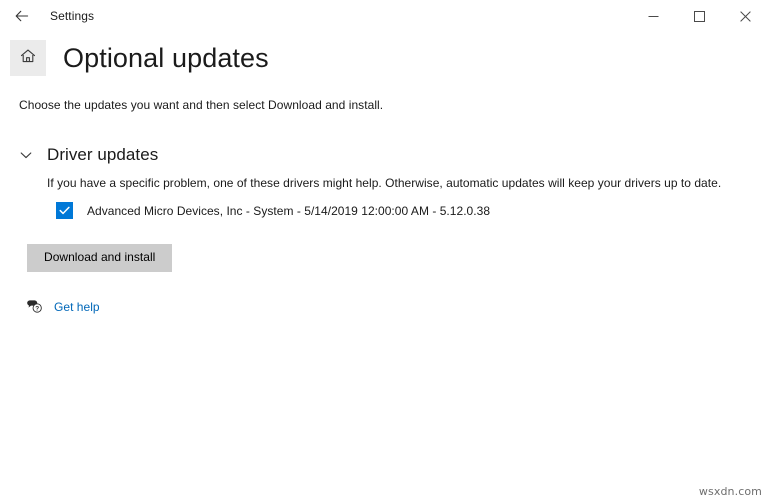  What do you see at coordinates (166, 57) in the screenshot?
I see `page-title: Optional updates` at bounding box center [166, 57].